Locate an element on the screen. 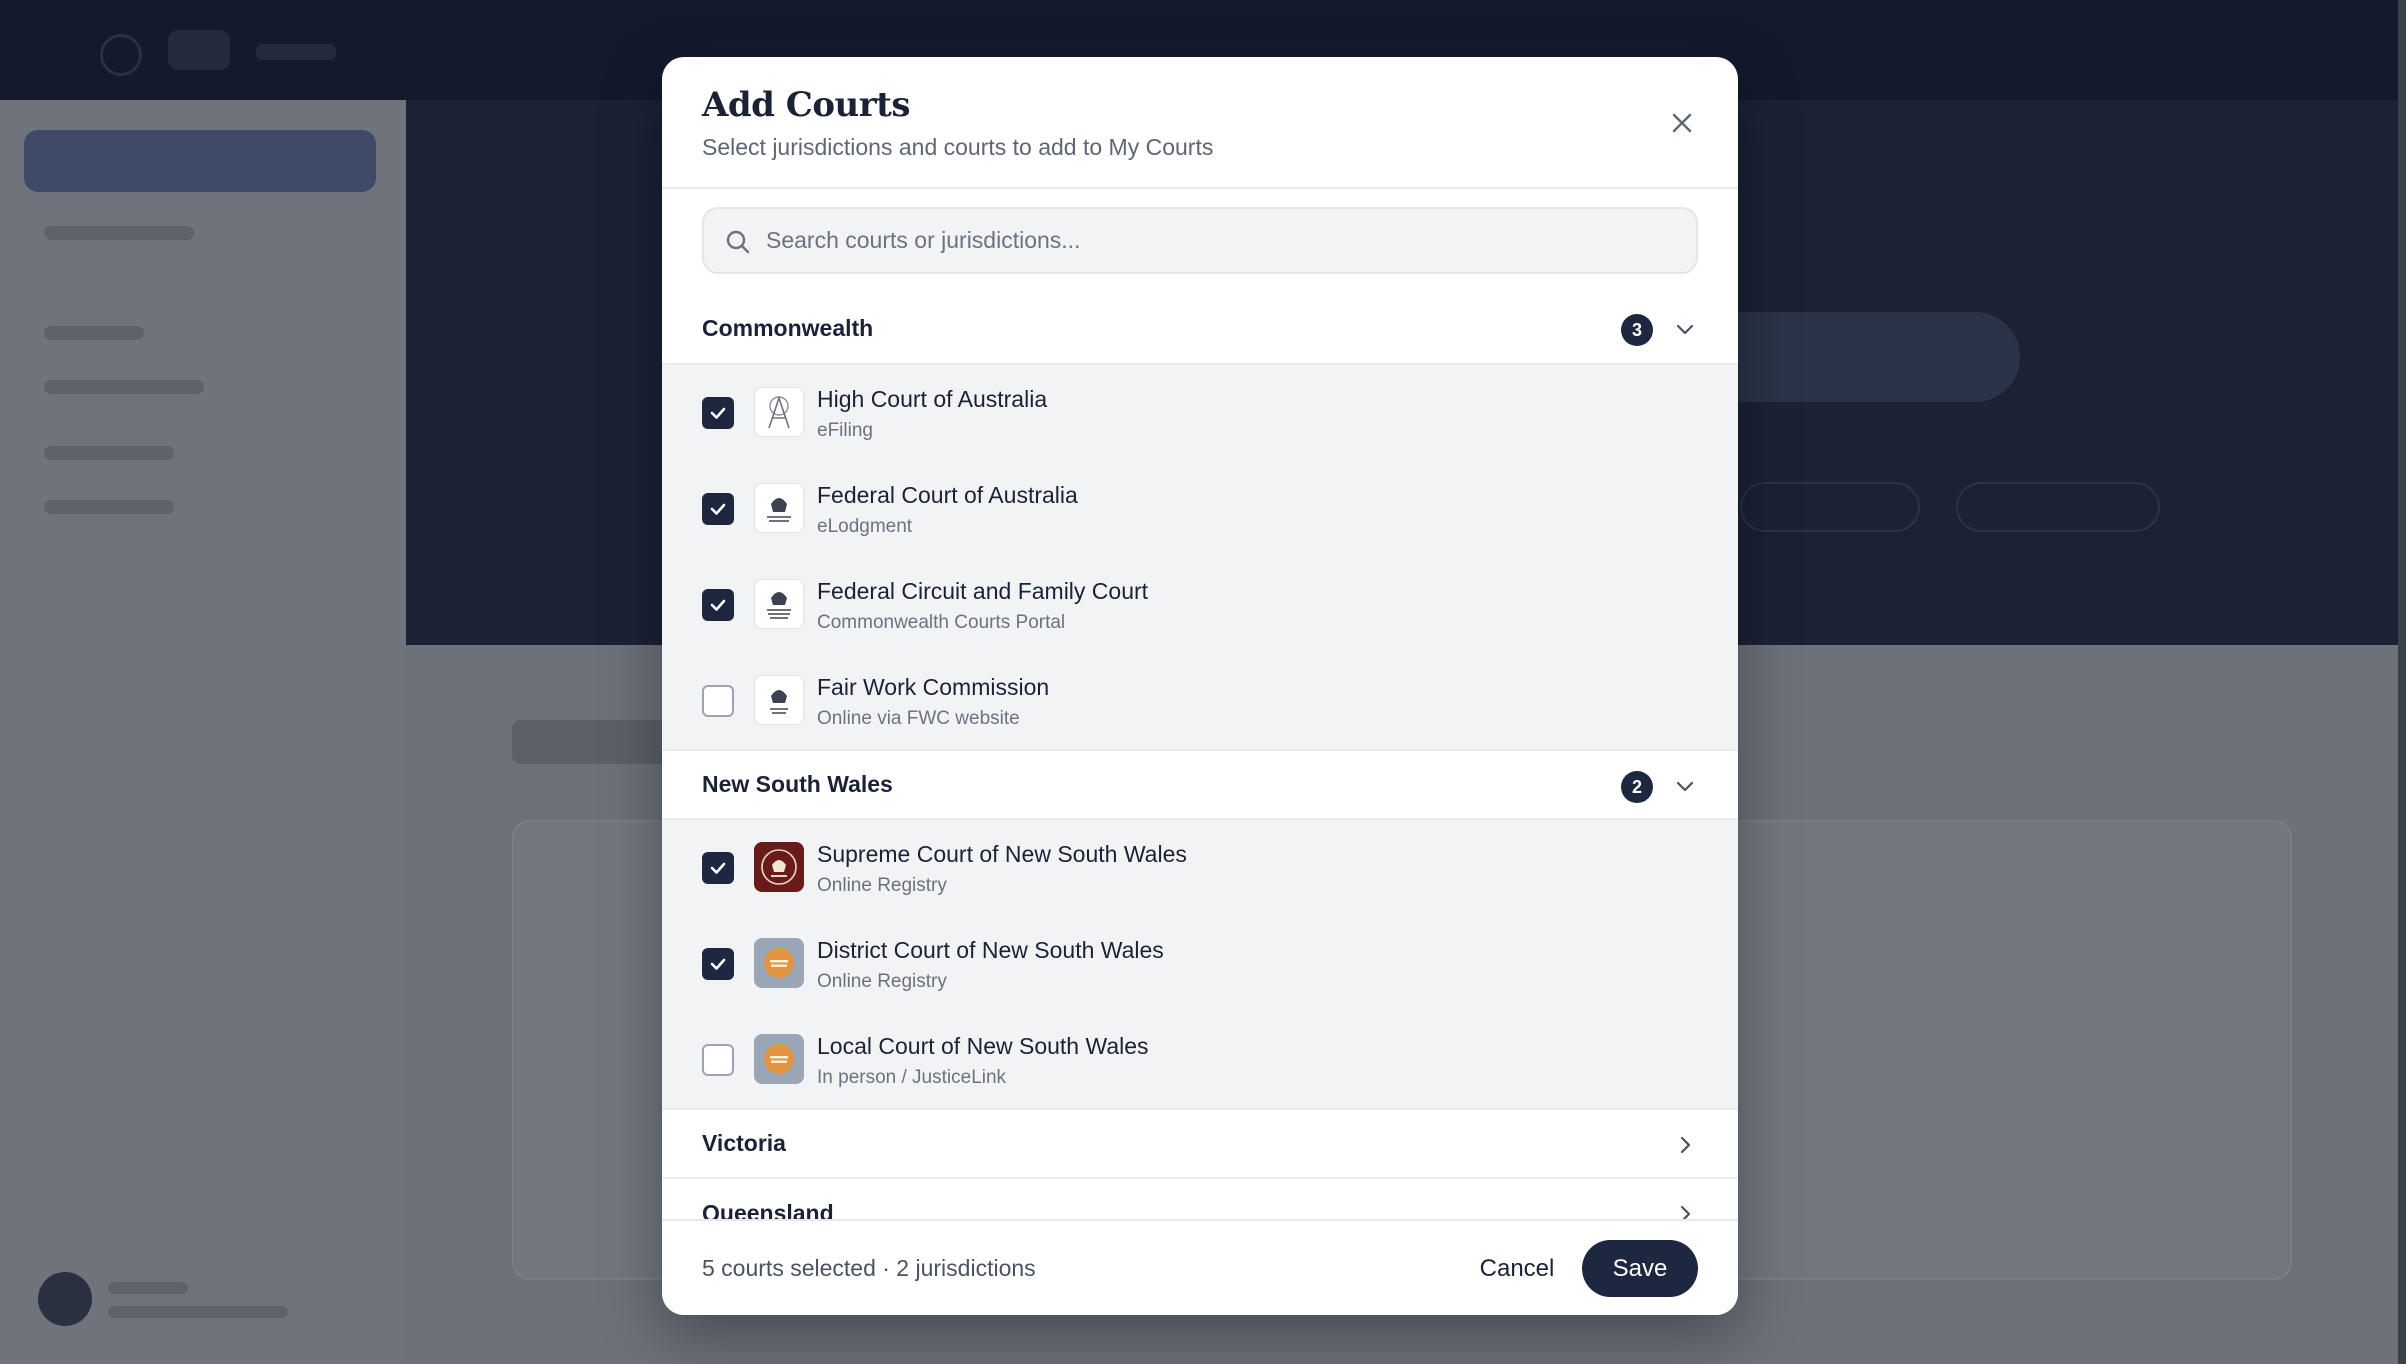  court-row-federal-court: Federal Court of Australia eLodgment is located at coordinates (1200, 509).